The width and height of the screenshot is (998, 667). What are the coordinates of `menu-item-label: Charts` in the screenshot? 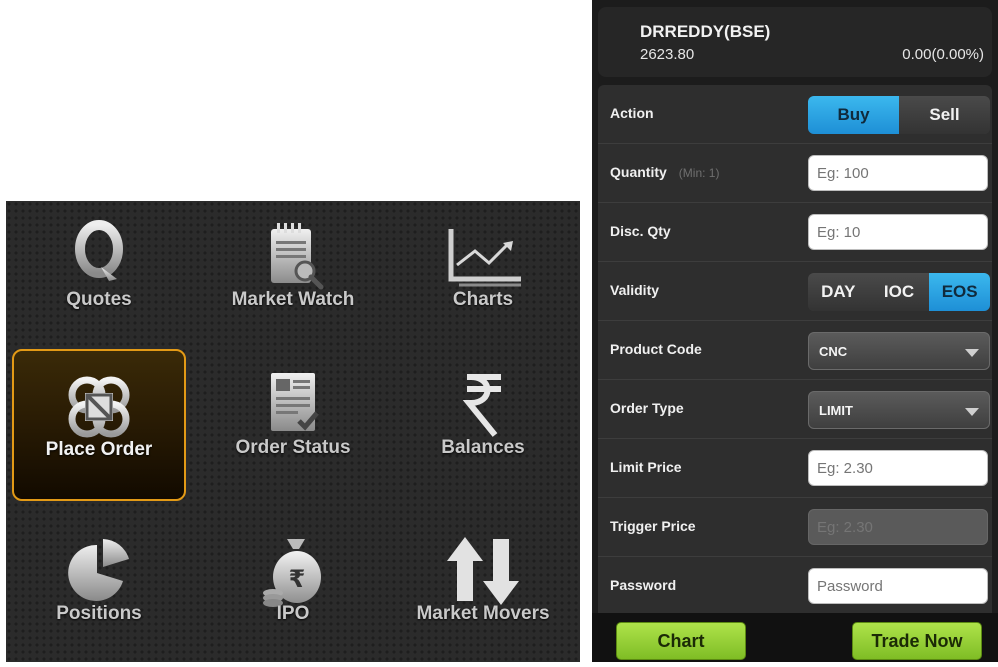 It's located at (483, 299).